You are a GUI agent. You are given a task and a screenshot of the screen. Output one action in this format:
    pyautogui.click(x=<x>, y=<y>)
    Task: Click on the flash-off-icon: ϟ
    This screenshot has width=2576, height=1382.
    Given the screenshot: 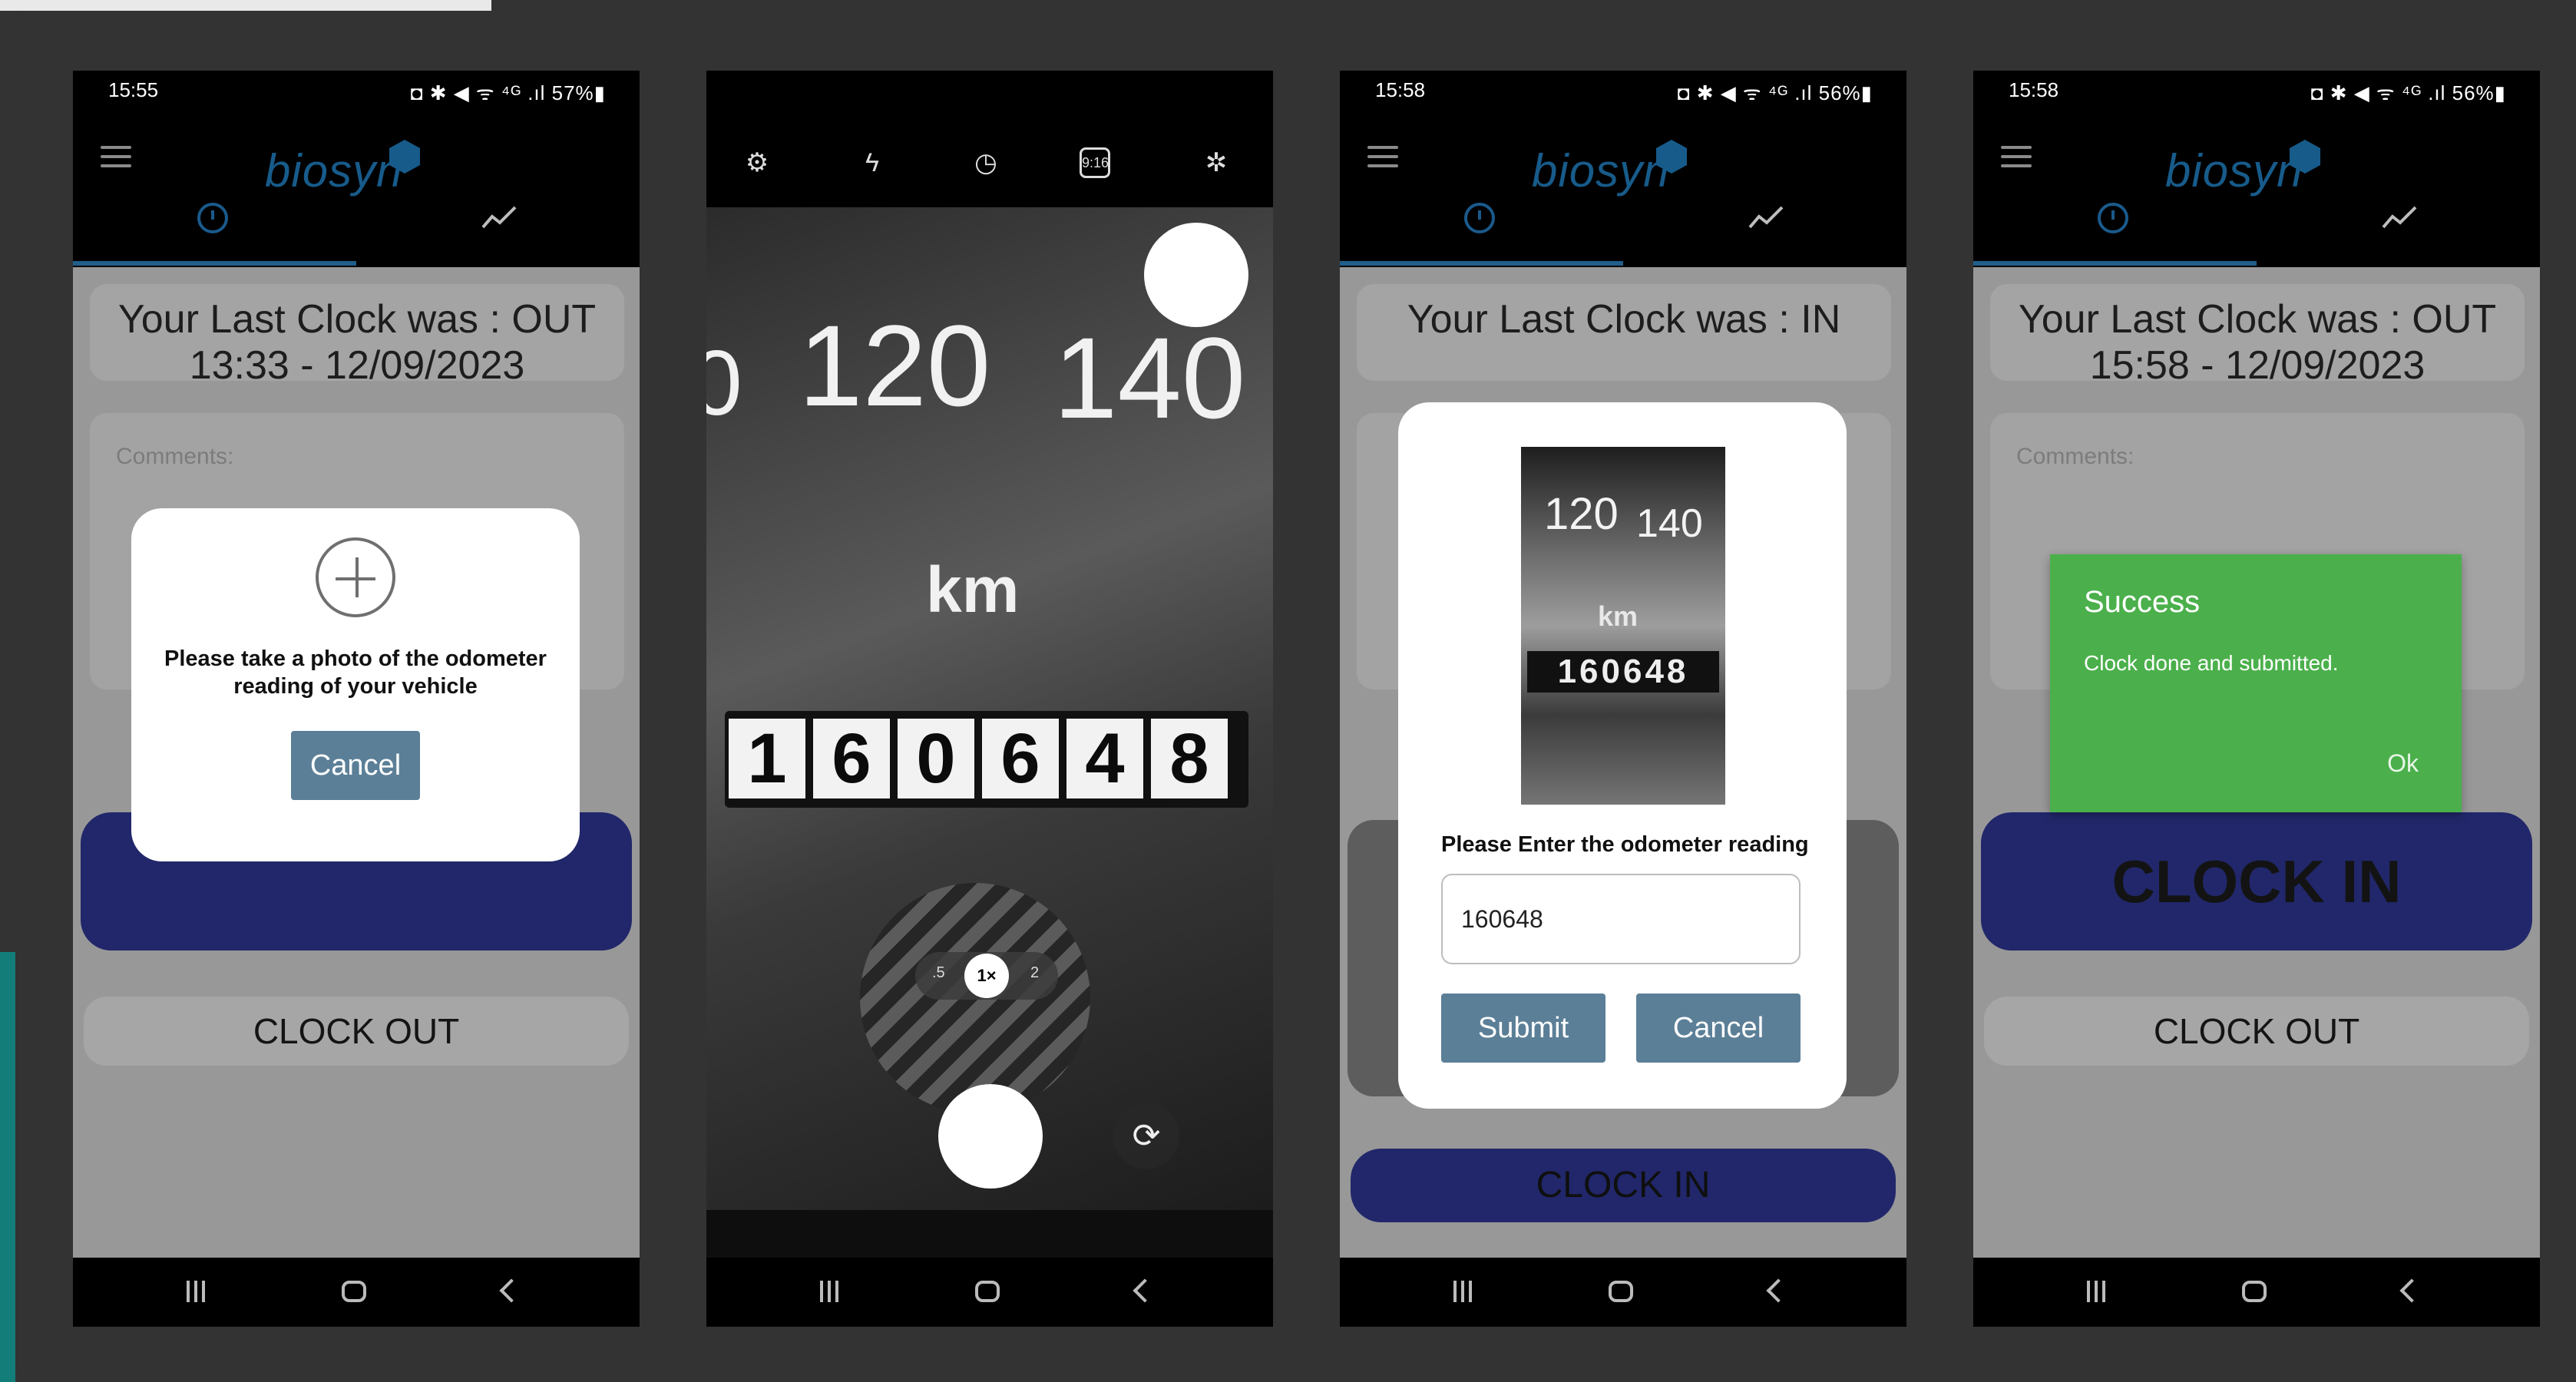 What is the action you would take?
    pyautogui.click(x=872, y=162)
    